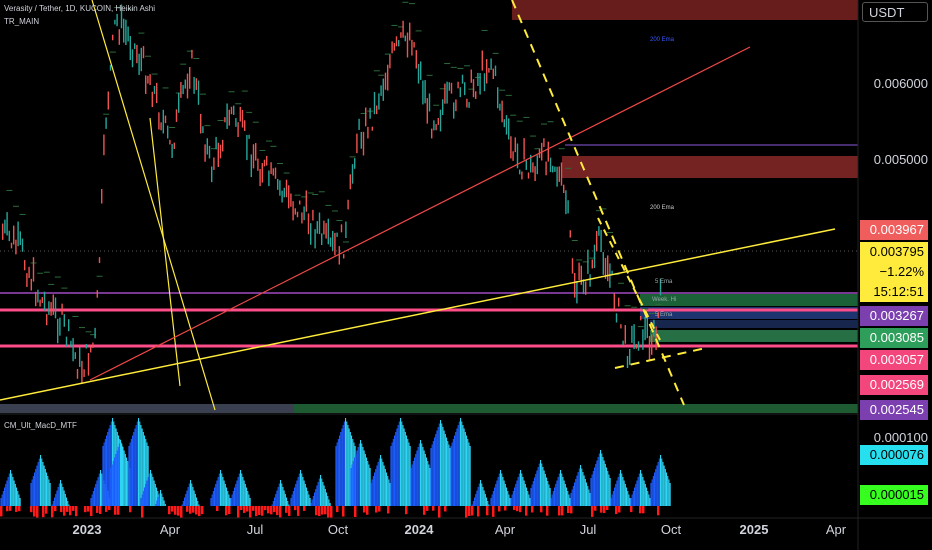 Image resolution: width=932 pixels, height=550 pixels. Describe the element at coordinates (900, 83) in the screenshot. I see `price-tick-0: 0.006000` at that location.